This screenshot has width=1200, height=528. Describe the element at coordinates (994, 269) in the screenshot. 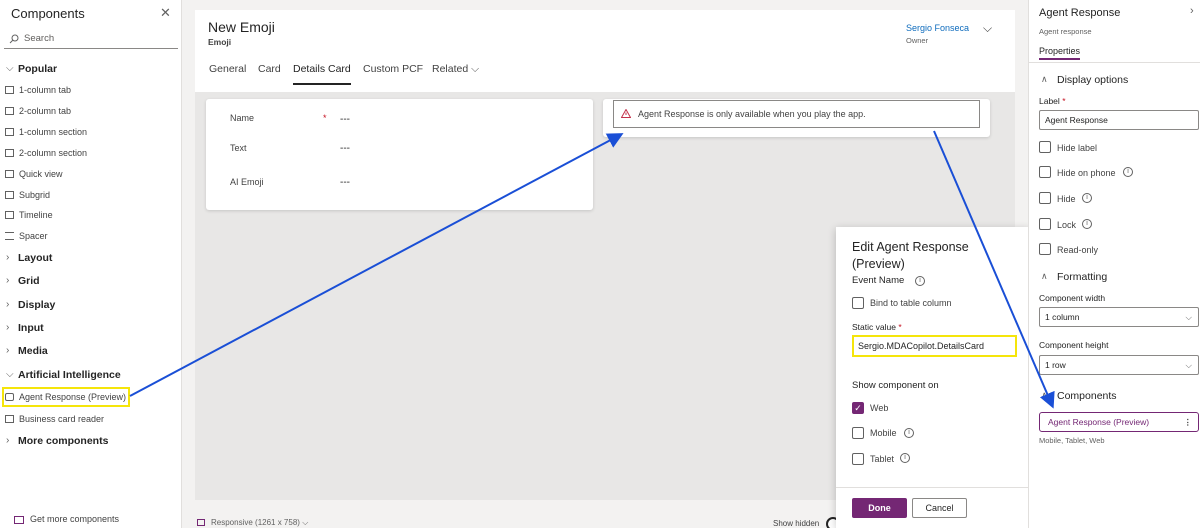

I see `arrow-to-components` at that location.